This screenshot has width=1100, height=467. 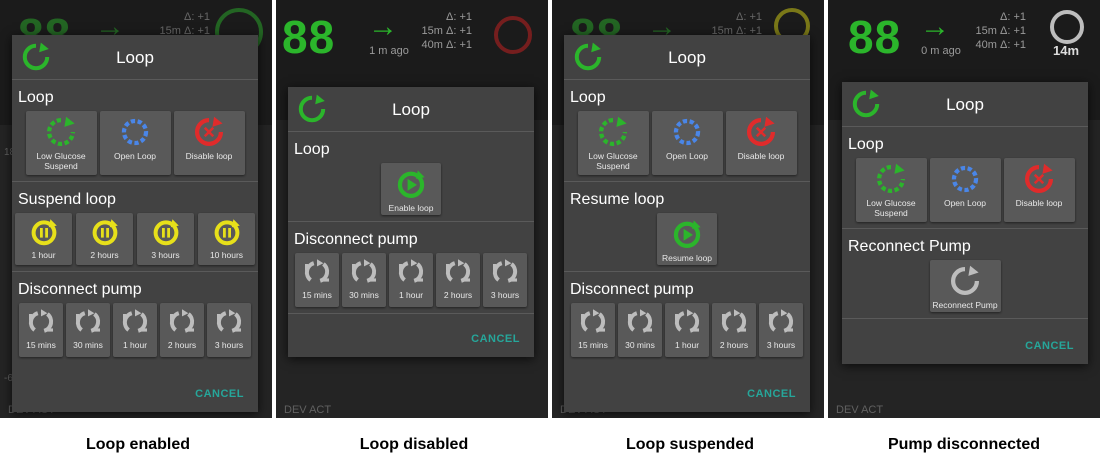 I want to click on enable-loop-button: Enable loop, so click(x=411, y=189).